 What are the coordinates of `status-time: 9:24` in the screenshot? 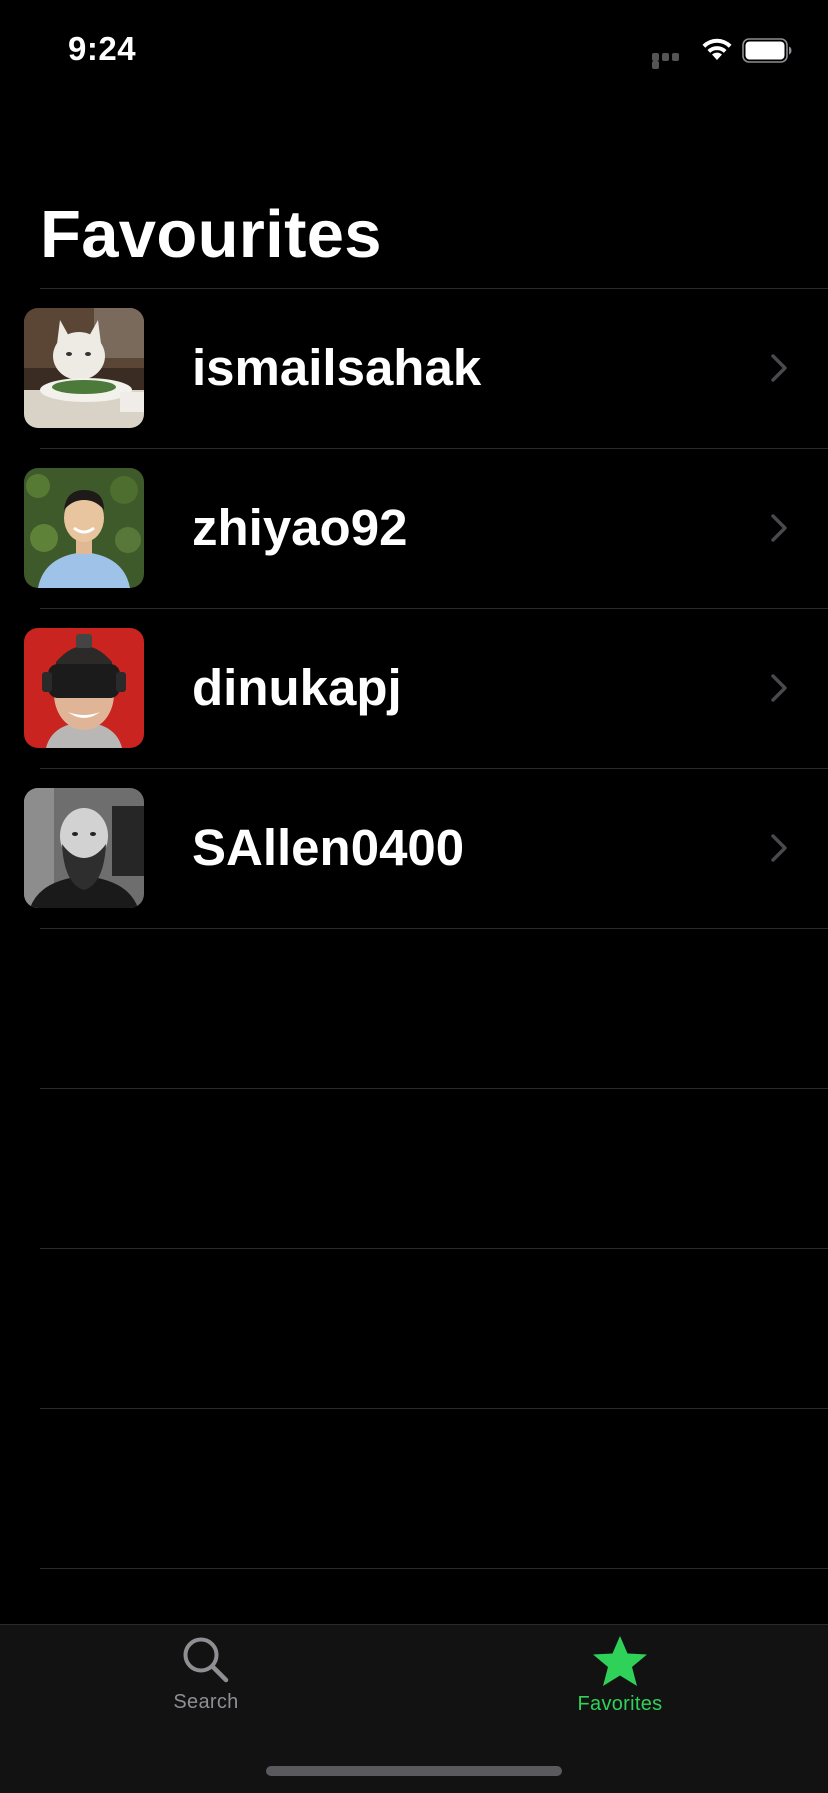 It's located at (102, 48).